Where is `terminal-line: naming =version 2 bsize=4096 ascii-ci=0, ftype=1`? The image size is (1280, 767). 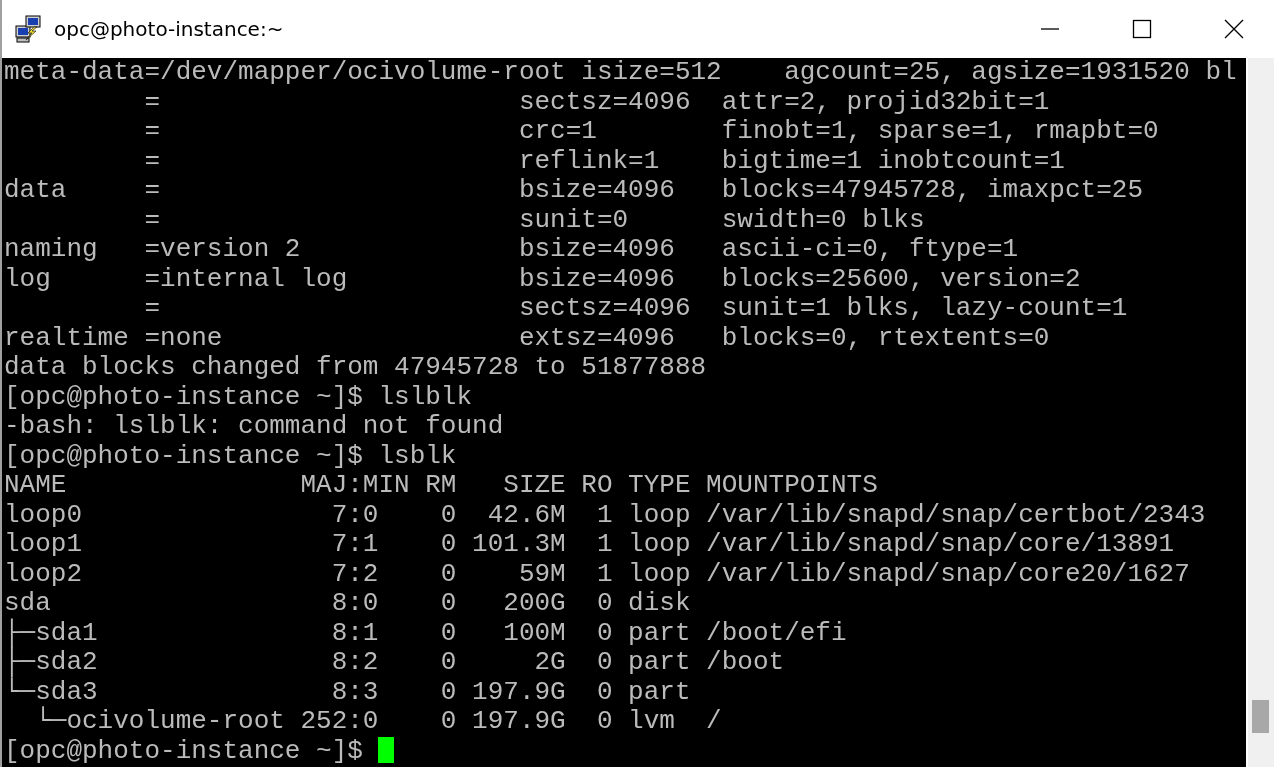
terminal-line: naming =version 2 bsize=4096 ascii-ci=0, ftype=1 is located at coordinates (511, 249).